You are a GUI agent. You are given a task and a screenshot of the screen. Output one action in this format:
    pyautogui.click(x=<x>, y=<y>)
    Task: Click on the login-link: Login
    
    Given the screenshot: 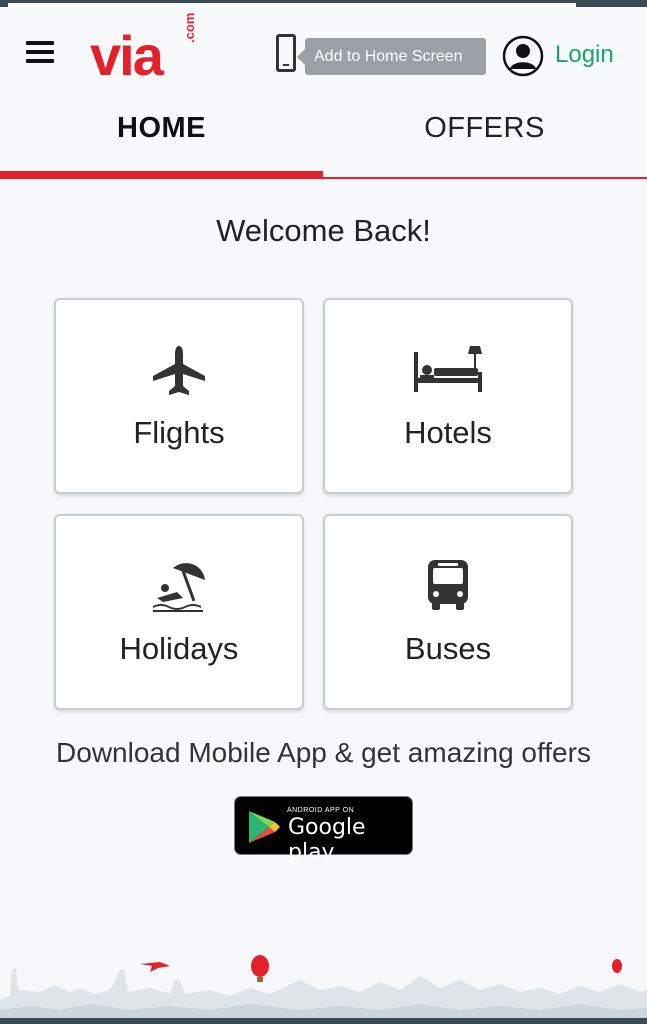 What is the action you would take?
    pyautogui.click(x=584, y=55)
    